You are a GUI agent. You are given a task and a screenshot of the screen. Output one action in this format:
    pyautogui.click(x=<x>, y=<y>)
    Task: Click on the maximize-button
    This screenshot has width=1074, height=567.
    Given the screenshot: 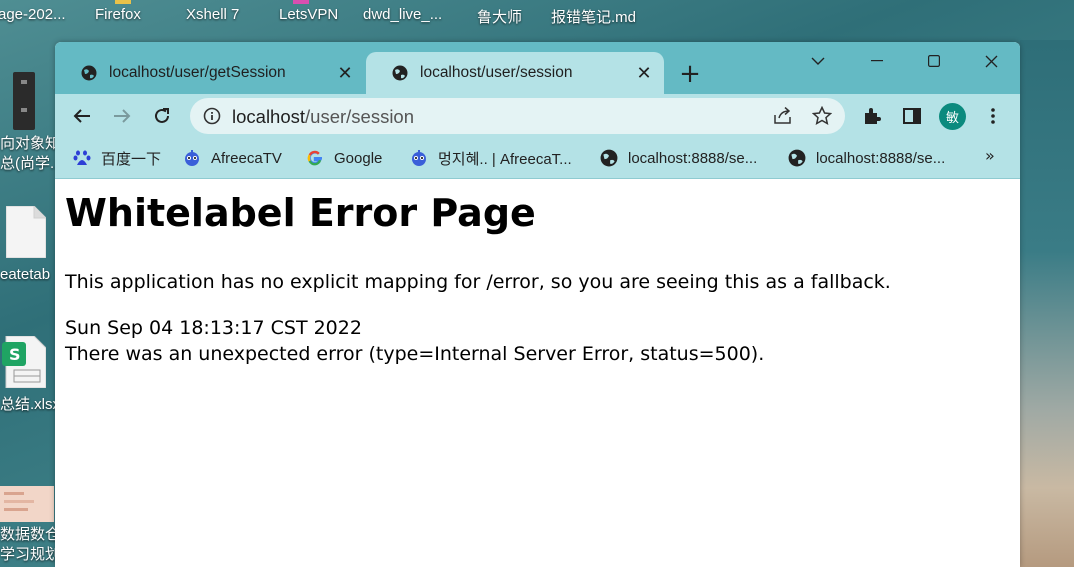 What is the action you would take?
    pyautogui.click(x=934, y=61)
    